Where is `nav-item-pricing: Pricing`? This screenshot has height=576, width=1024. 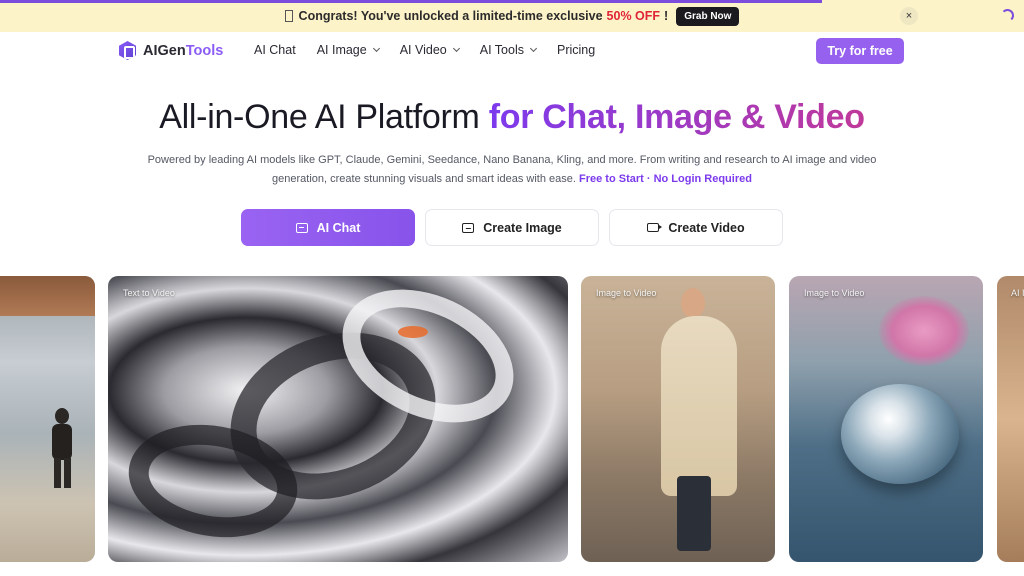 nav-item-pricing: Pricing is located at coordinates (576, 50).